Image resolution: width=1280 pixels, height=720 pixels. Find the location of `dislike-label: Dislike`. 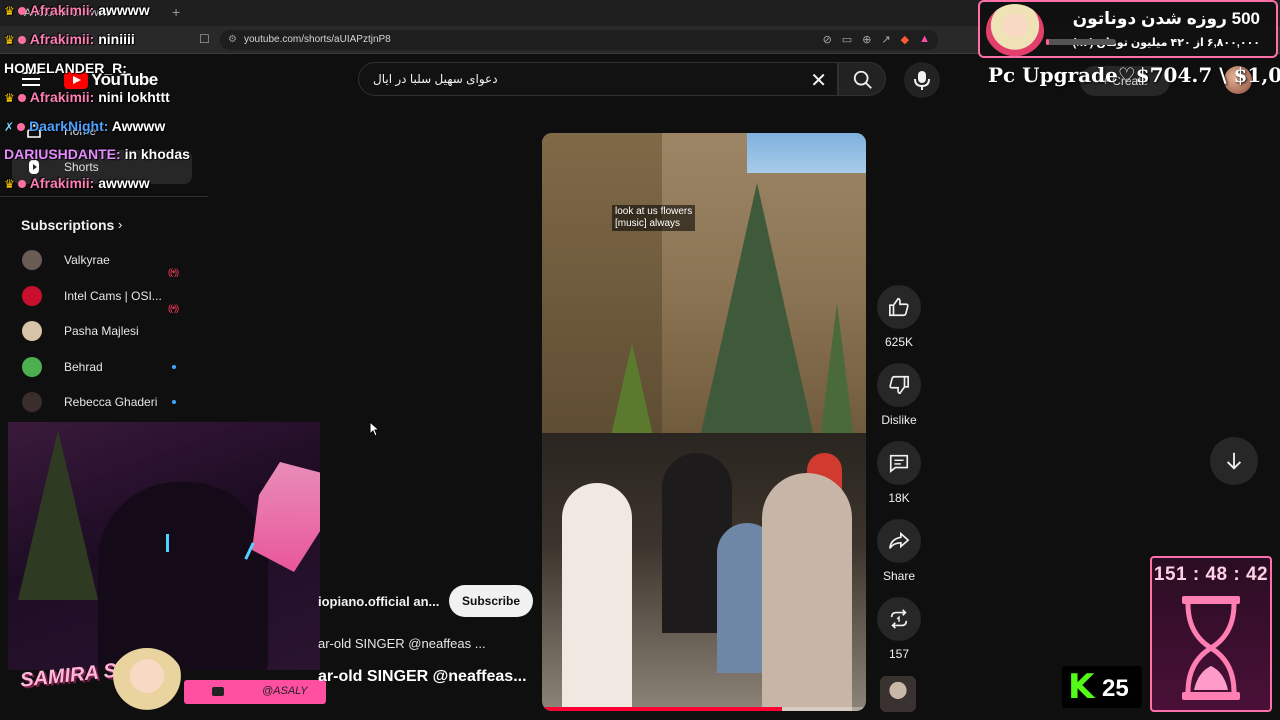

dislike-label: Dislike is located at coordinates (899, 420).